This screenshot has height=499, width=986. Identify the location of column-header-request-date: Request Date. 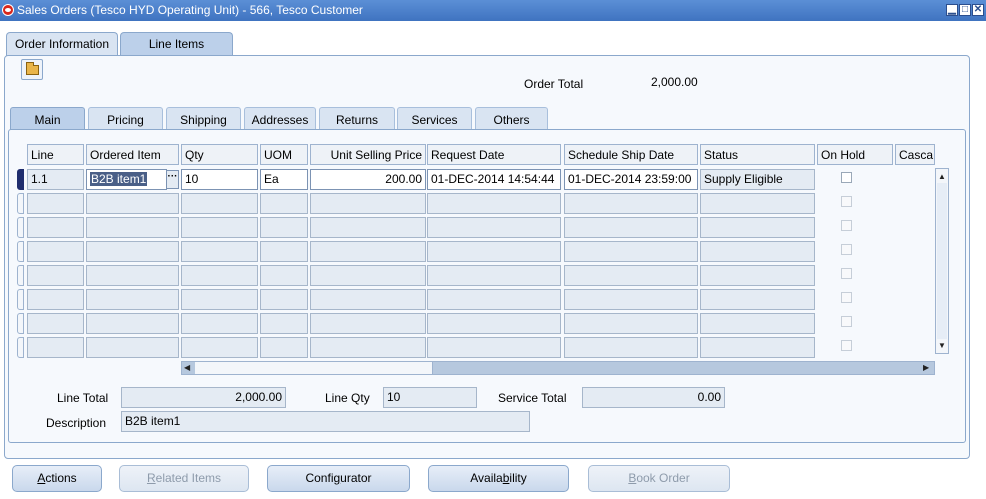
(494, 154).